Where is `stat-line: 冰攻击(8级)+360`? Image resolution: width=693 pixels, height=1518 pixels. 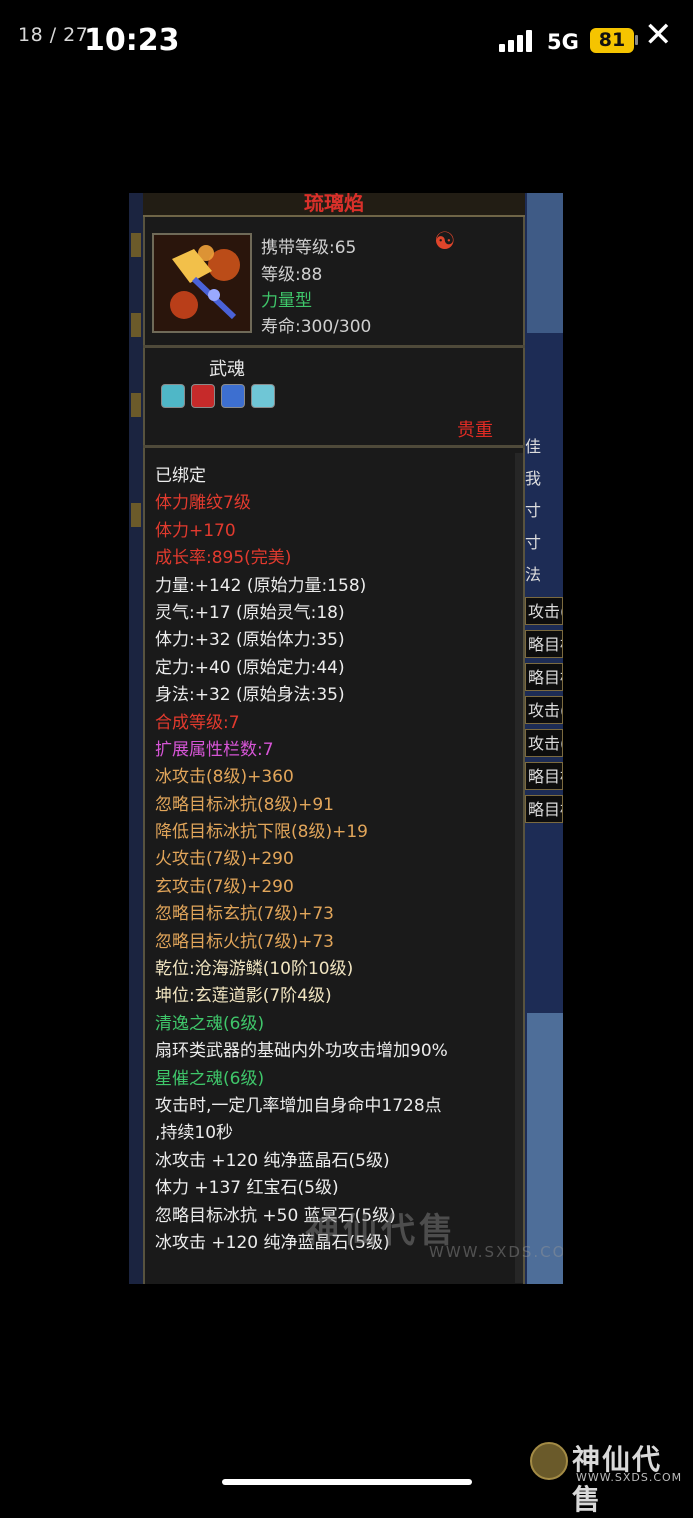
stat-line: 冰攻击(8级)+360 is located at coordinates (224, 777).